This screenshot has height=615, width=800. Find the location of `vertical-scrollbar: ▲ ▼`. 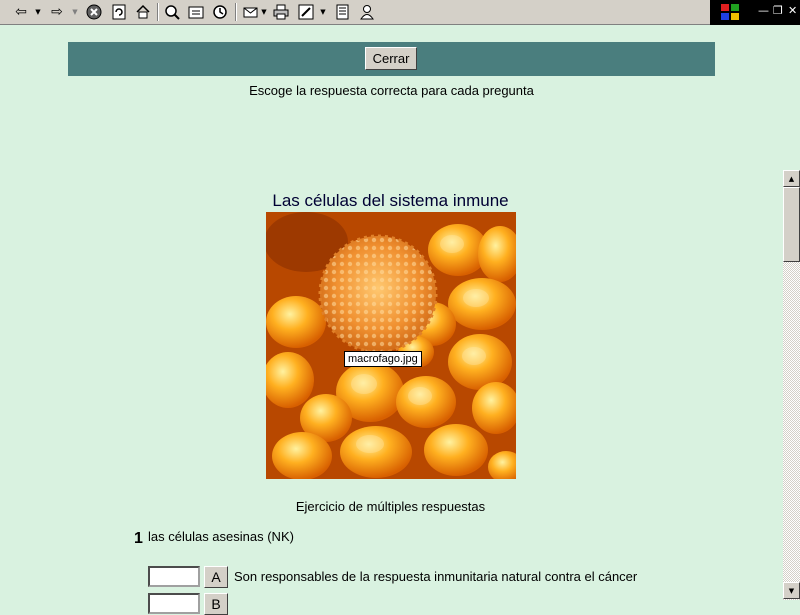

vertical-scrollbar: ▲ ▼ is located at coordinates (791, 385).